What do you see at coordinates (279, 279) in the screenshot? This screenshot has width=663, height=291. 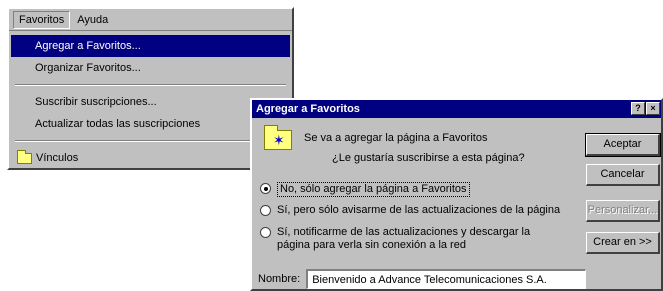 I see `name-label: Nombre:` at bounding box center [279, 279].